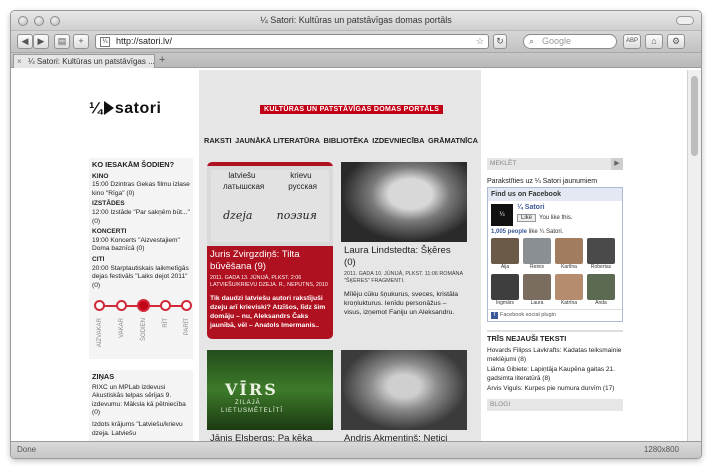 This screenshot has height=473, width=712. I want to click on reload-icon: ↻, so click(500, 41).